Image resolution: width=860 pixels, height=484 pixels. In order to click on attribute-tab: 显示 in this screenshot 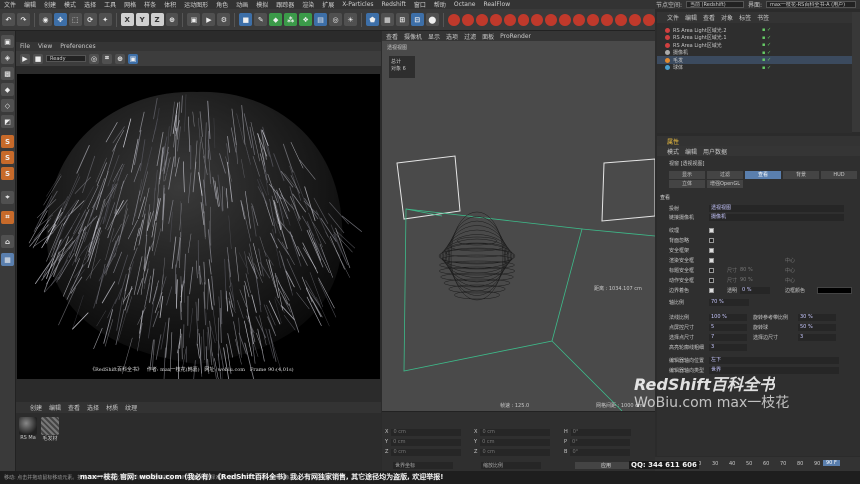, I will do `click(687, 175)`.